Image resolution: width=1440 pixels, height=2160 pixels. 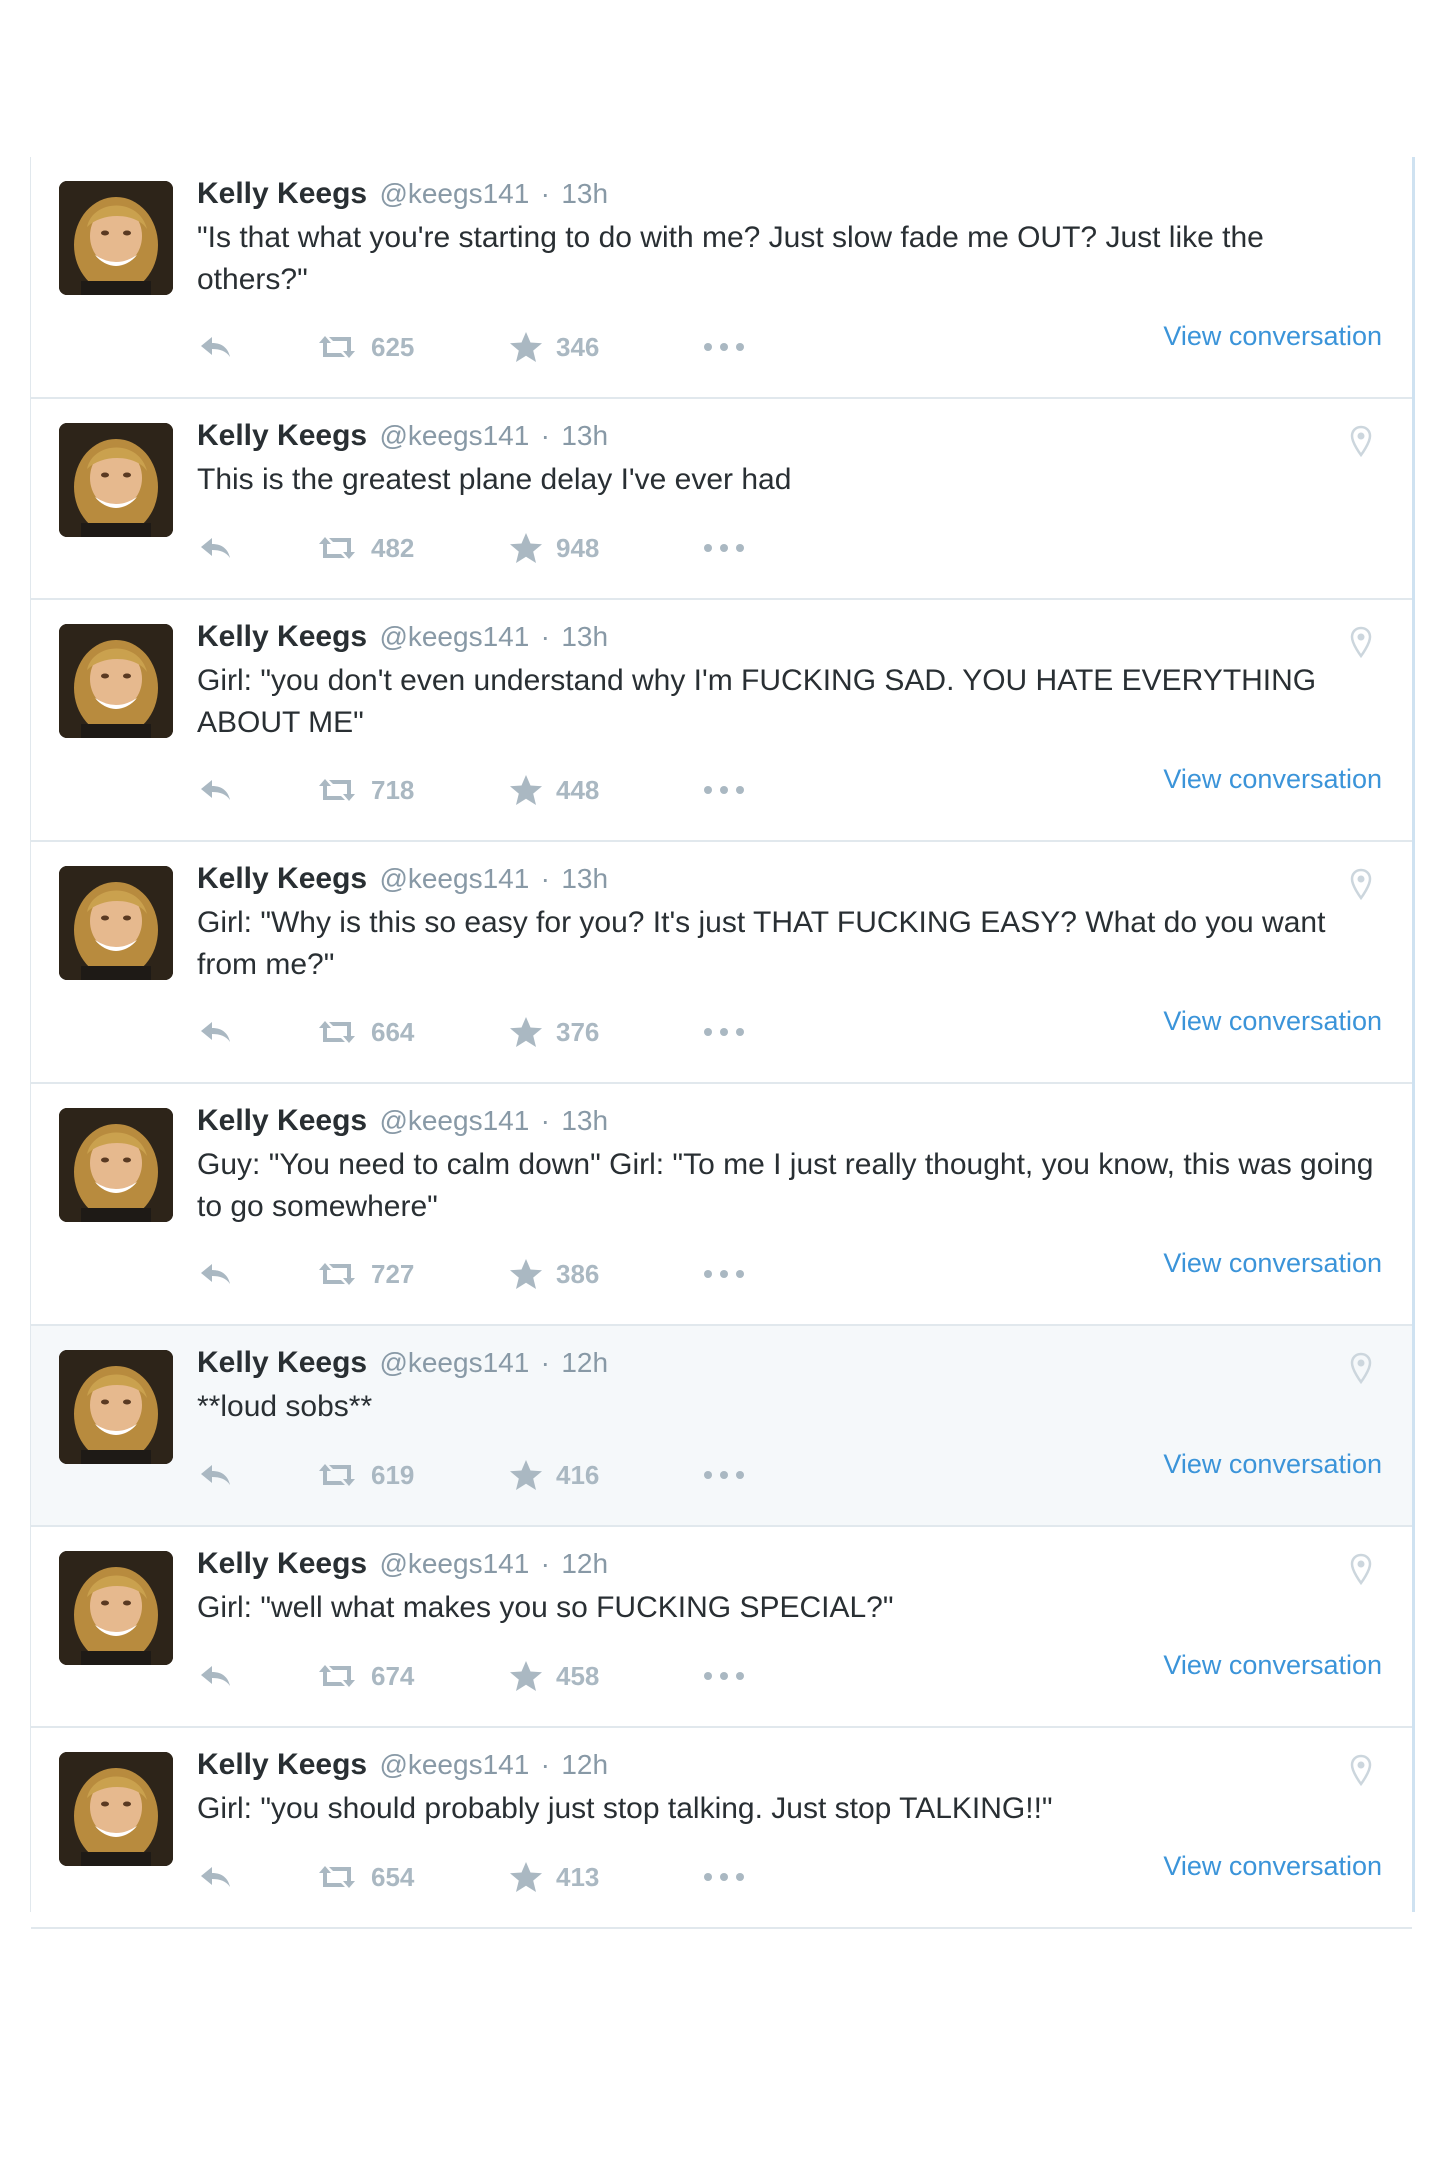 What do you see at coordinates (553, 347) in the screenshot?
I see `favorite-button: 346` at bounding box center [553, 347].